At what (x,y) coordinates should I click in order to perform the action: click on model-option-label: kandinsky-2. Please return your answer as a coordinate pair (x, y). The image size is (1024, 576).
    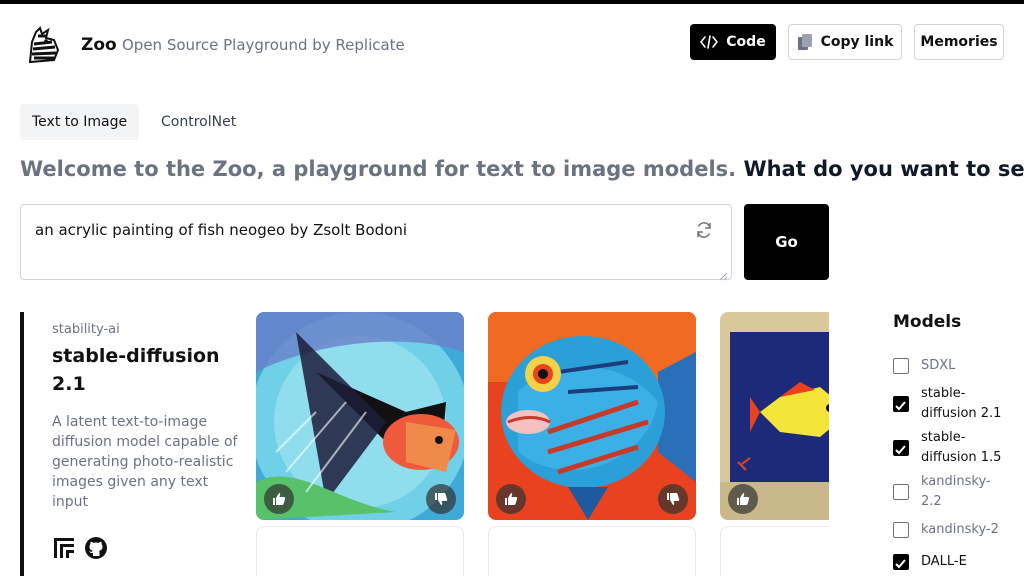
    Looking at the image, I should click on (960, 529).